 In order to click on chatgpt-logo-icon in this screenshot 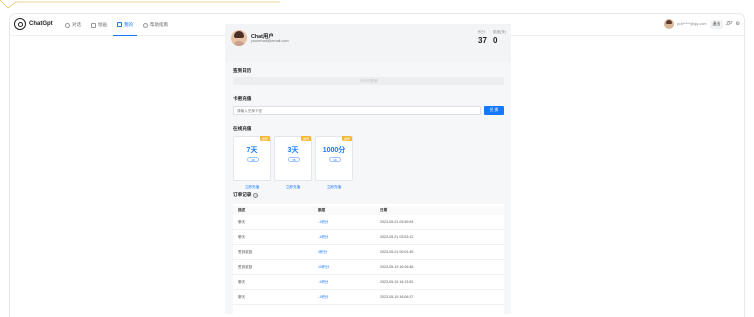, I will do `click(20, 24)`.